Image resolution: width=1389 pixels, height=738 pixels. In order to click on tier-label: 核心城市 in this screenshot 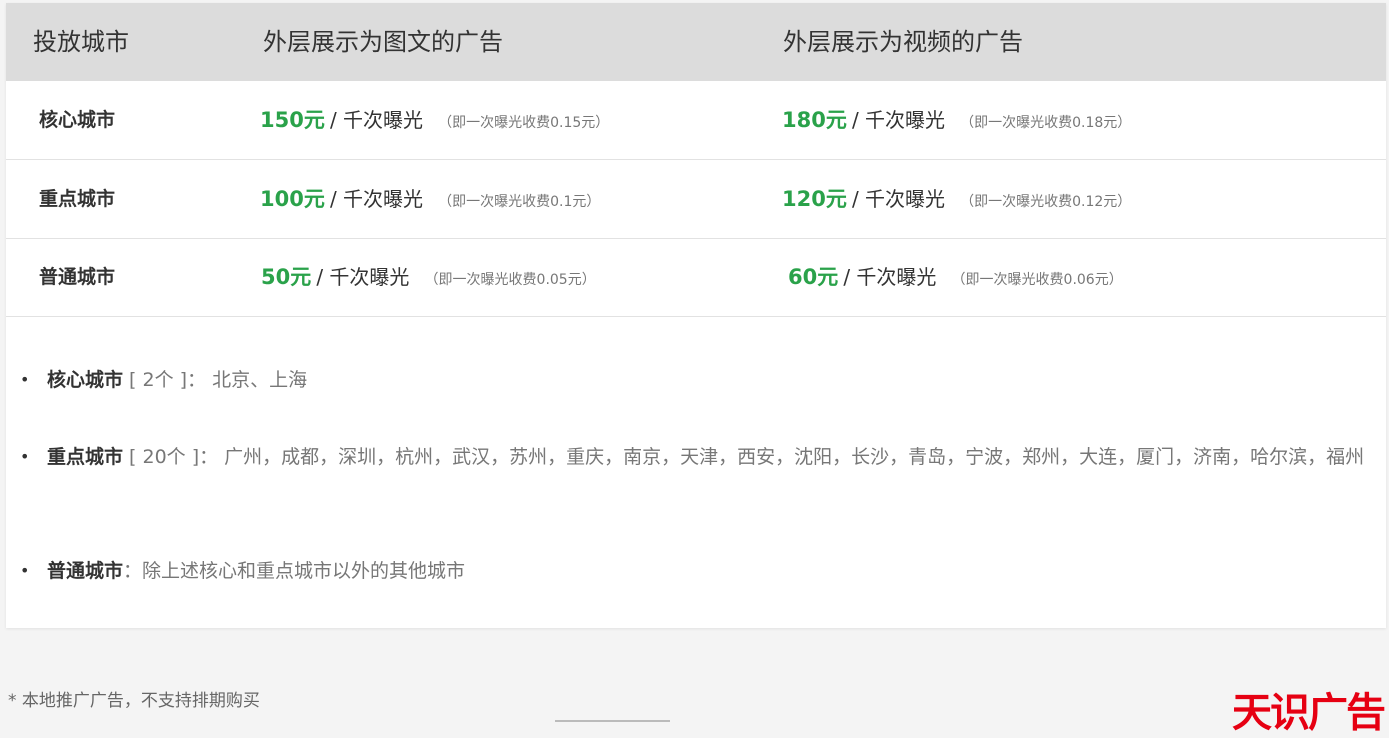, I will do `click(85, 380)`.